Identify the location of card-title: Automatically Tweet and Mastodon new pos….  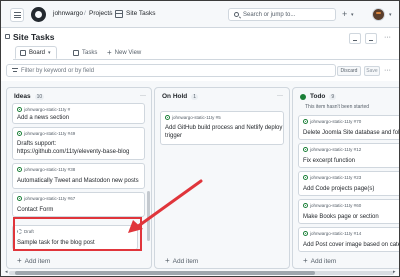
(78, 181).